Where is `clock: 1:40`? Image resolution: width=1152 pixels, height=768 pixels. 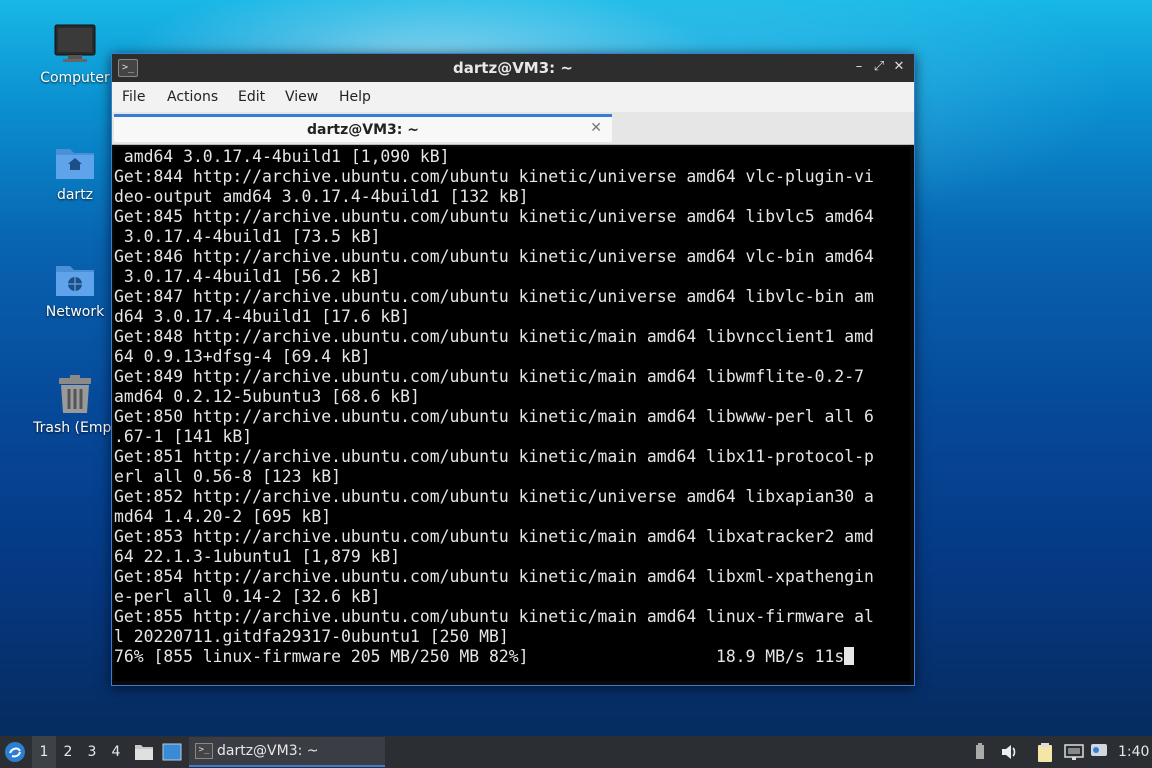 clock: 1:40 is located at coordinates (1133, 752).